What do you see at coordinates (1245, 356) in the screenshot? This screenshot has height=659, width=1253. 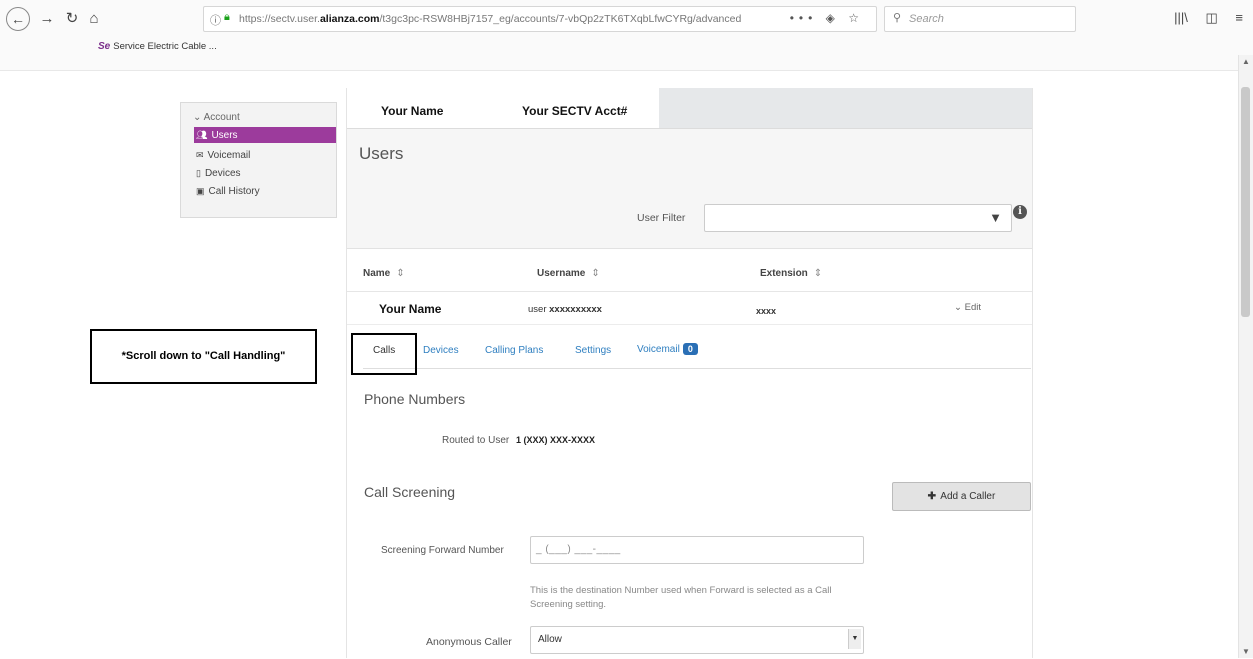 I see `page-scrollbar: ▲ ▼` at bounding box center [1245, 356].